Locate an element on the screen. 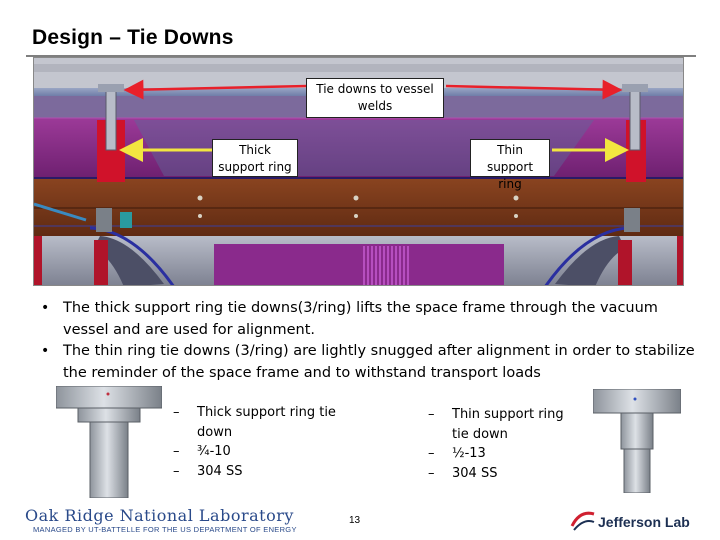 The image size is (720, 540). spec-text: Thick support ring tie down is located at coordinates (266, 422).